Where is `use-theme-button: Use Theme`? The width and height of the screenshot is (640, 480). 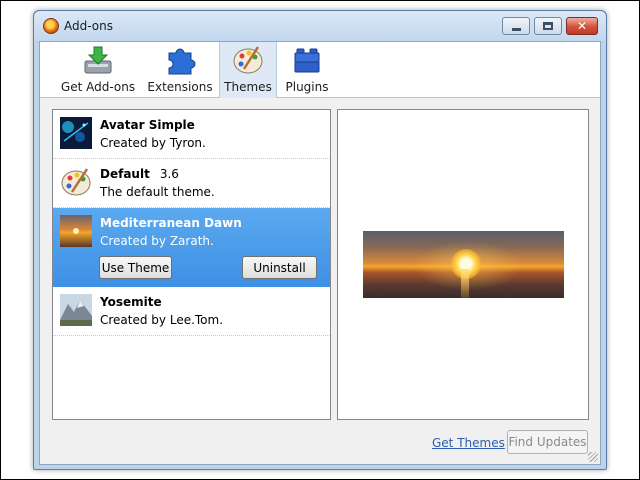 use-theme-button: Use Theme is located at coordinates (135, 267).